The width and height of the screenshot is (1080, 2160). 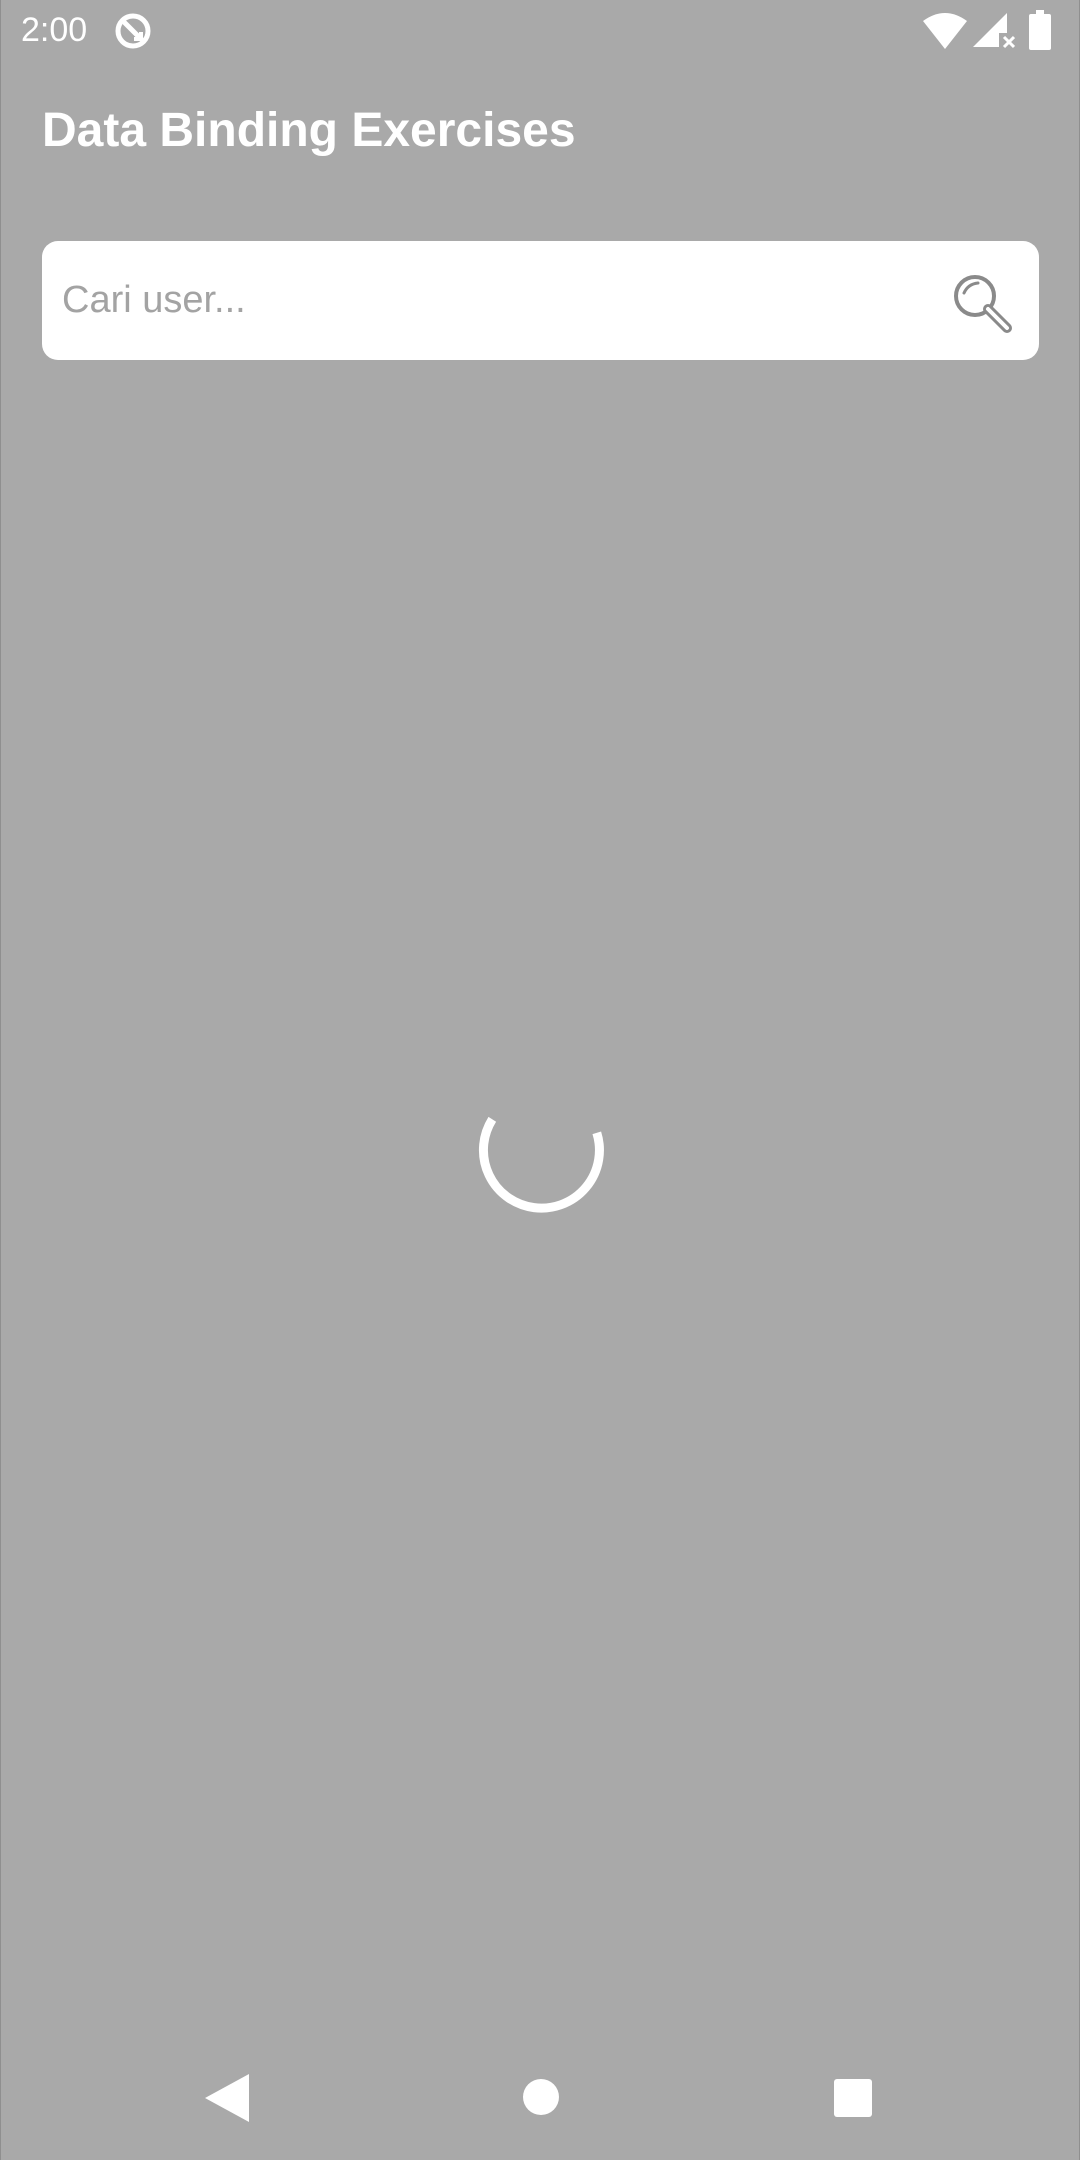 What do you see at coordinates (227, 2098) in the screenshot?
I see `back-button` at bounding box center [227, 2098].